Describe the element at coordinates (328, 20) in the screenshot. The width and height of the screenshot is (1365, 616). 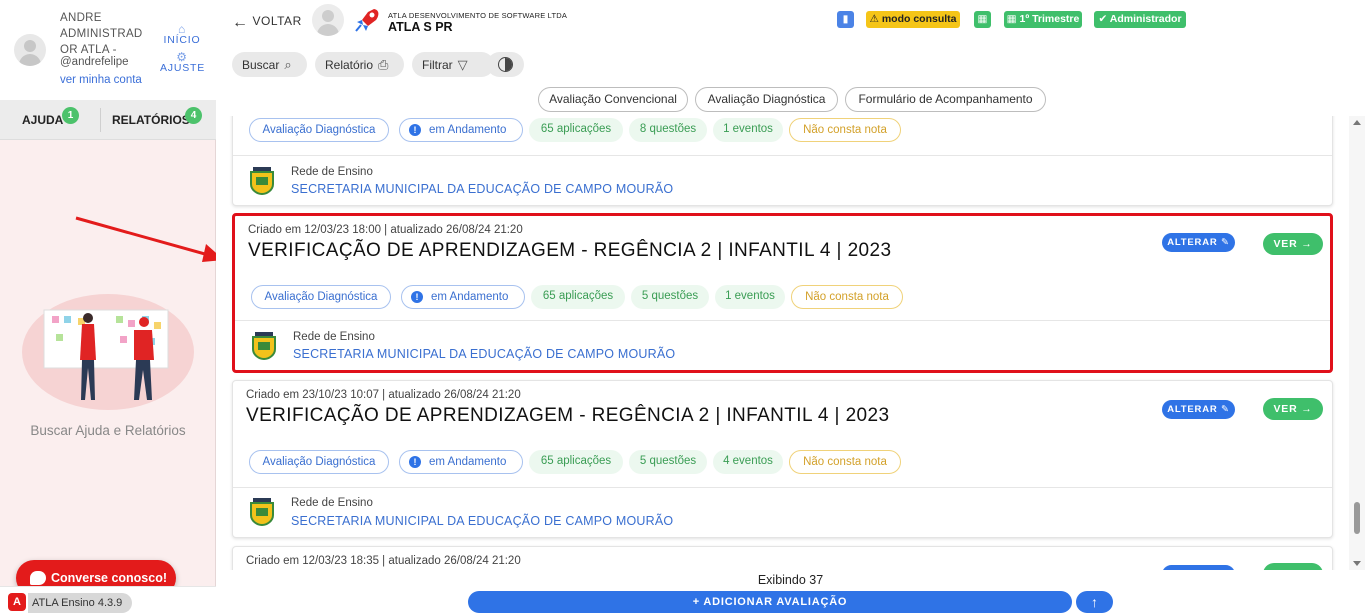
I see `org-avatar` at that location.